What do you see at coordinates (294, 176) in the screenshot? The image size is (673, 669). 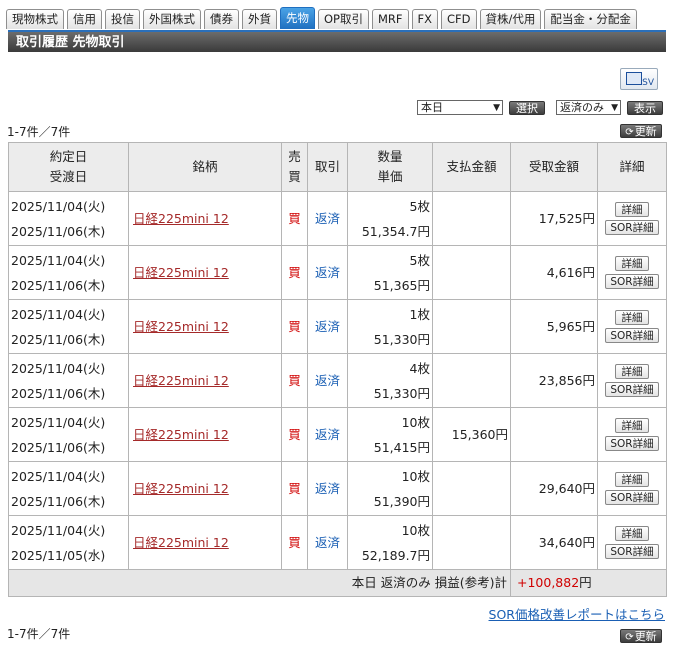 I see `header-buy: 買` at bounding box center [294, 176].